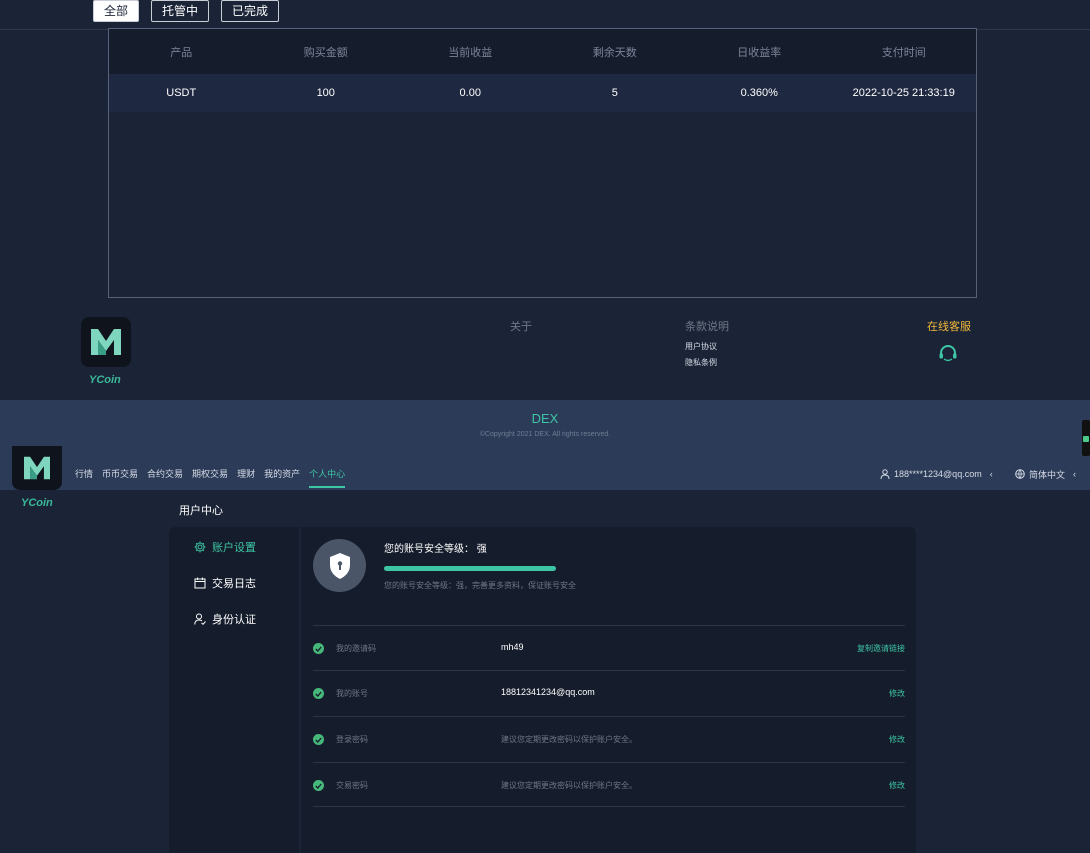 The height and width of the screenshot is (853, 1090). Describe the element at coordinates (569, 739) in the screenshot. I see `login-password-hint: 建议您定期更改密码以保护账户安全。` at that location.